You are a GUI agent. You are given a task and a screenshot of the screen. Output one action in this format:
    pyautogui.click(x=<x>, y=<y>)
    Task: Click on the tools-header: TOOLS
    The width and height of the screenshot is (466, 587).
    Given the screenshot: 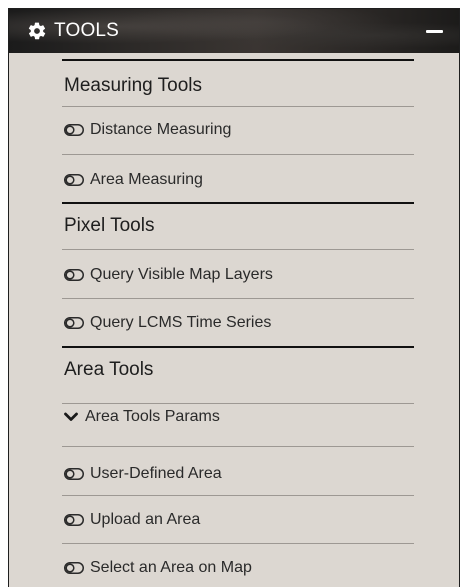 What is the action you would take?
    pyautogui.click(x=234, y=31)
    